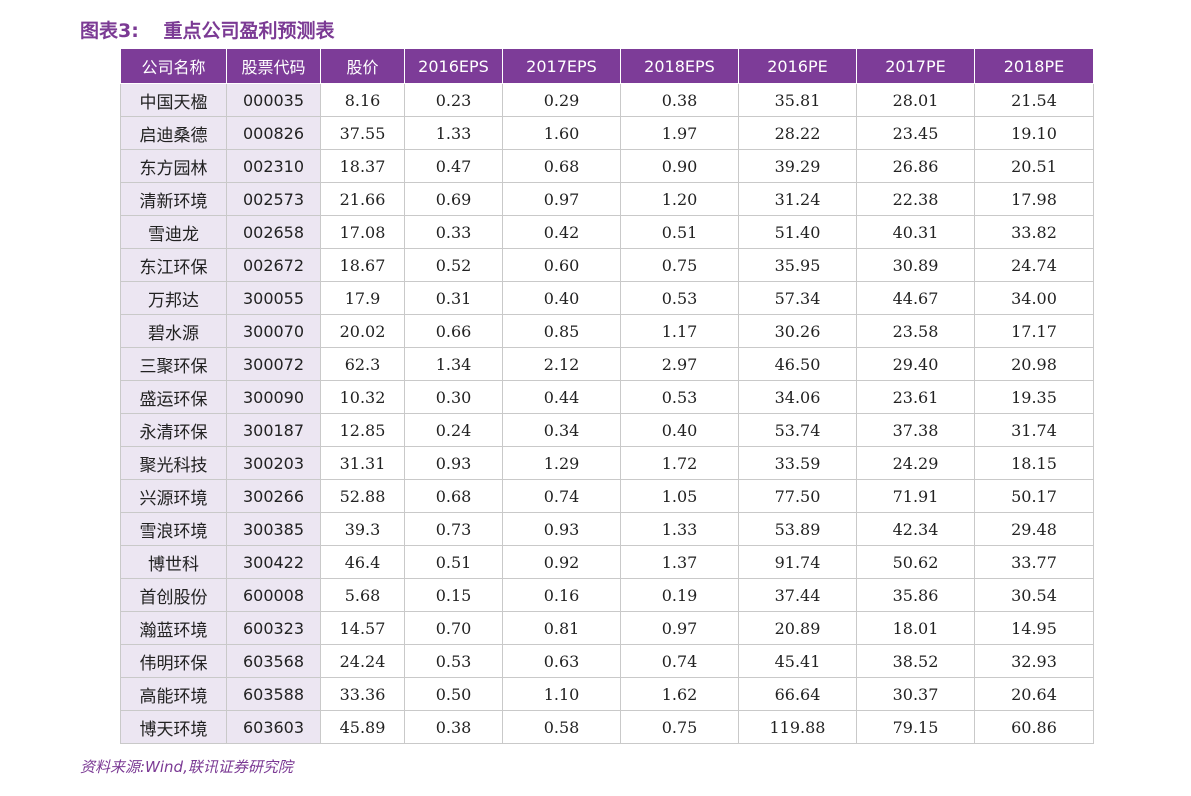 This screenshot has width=1191, height=796. What do you see at coordinates (915, 199) in the screenshot?
I see `cell-pe-2017: 22.38` at bounding box center [915, 199].